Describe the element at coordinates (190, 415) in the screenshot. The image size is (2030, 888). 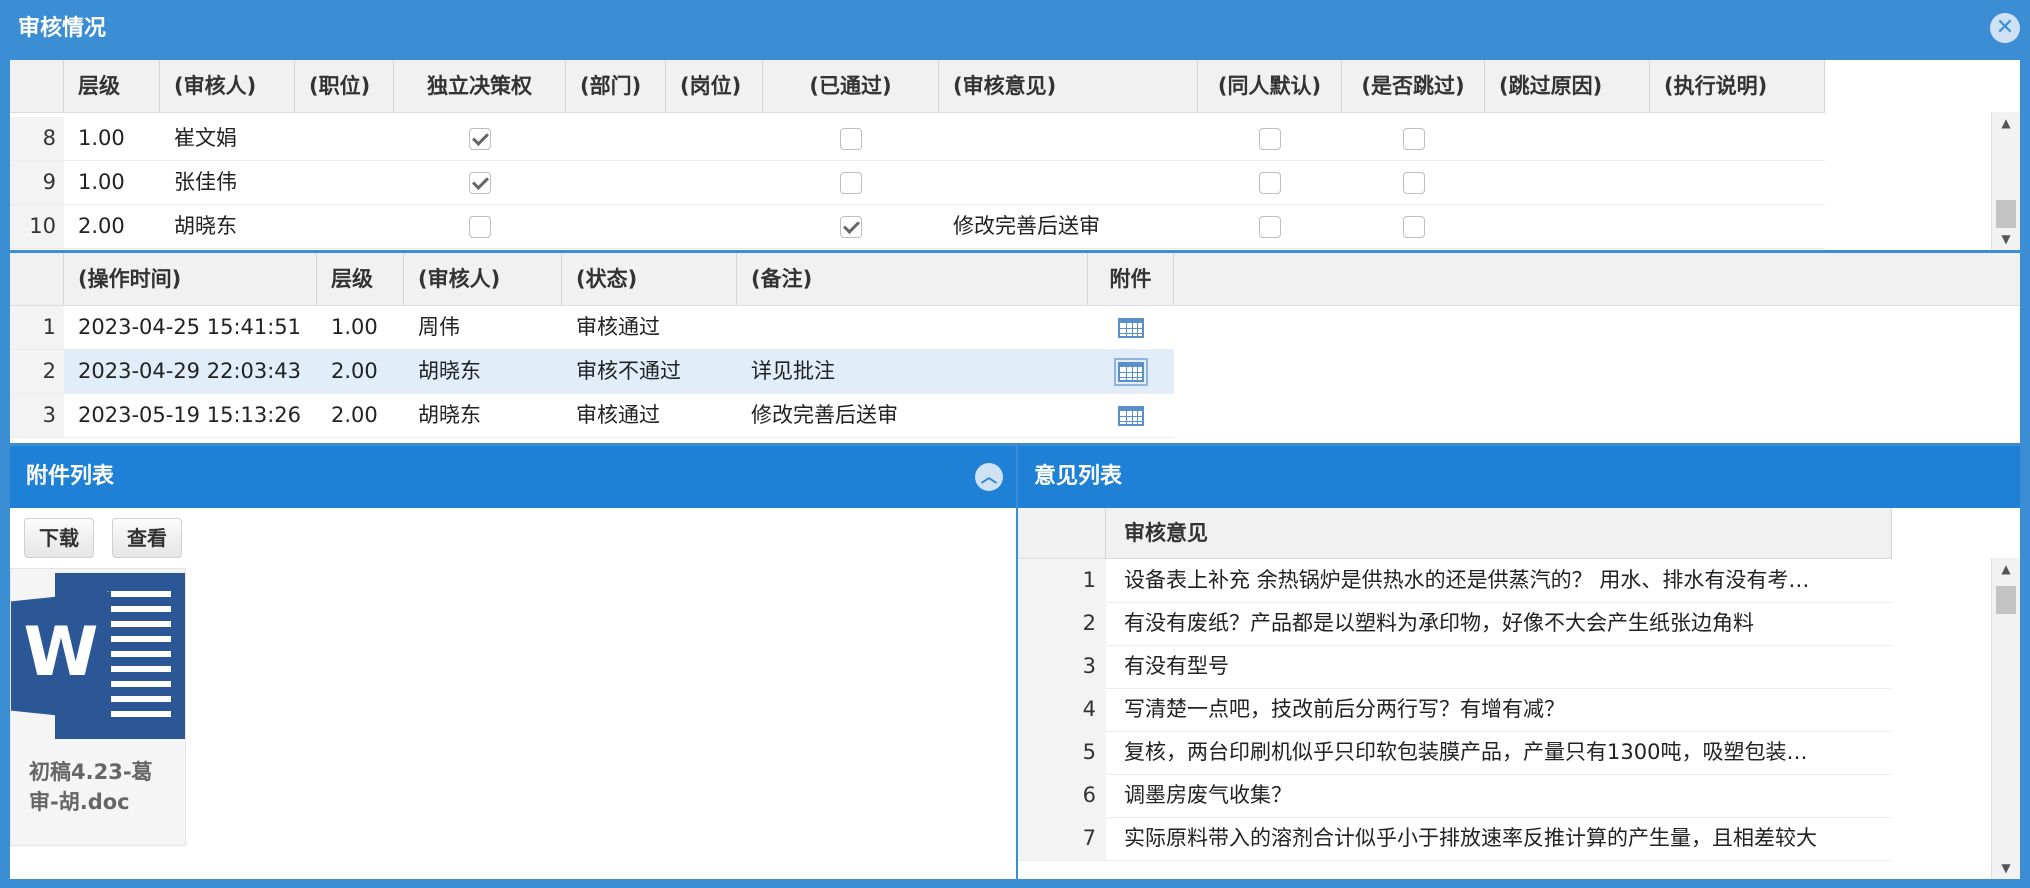
I see `time-cell: 2023-05-19 15:13:26` at that location.